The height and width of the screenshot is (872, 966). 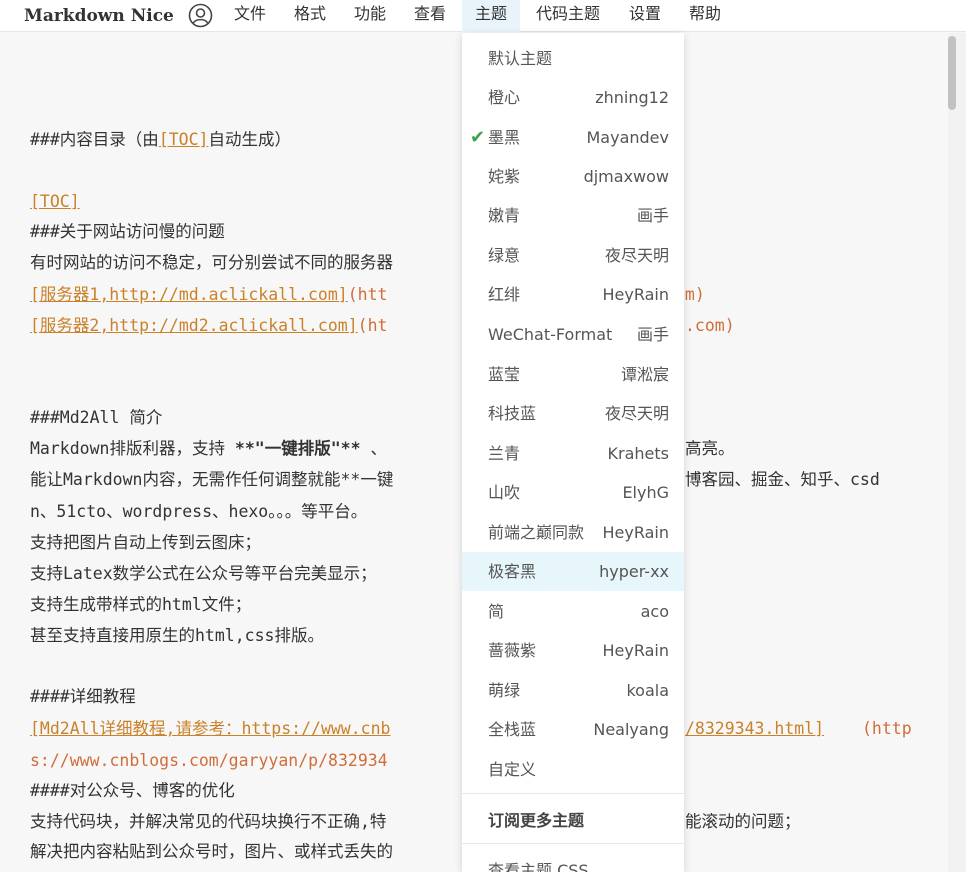 What do you see at coordinates (647, 690) in the screenshot?
I see `theme-author: koala` at bounding box center [647, 690].